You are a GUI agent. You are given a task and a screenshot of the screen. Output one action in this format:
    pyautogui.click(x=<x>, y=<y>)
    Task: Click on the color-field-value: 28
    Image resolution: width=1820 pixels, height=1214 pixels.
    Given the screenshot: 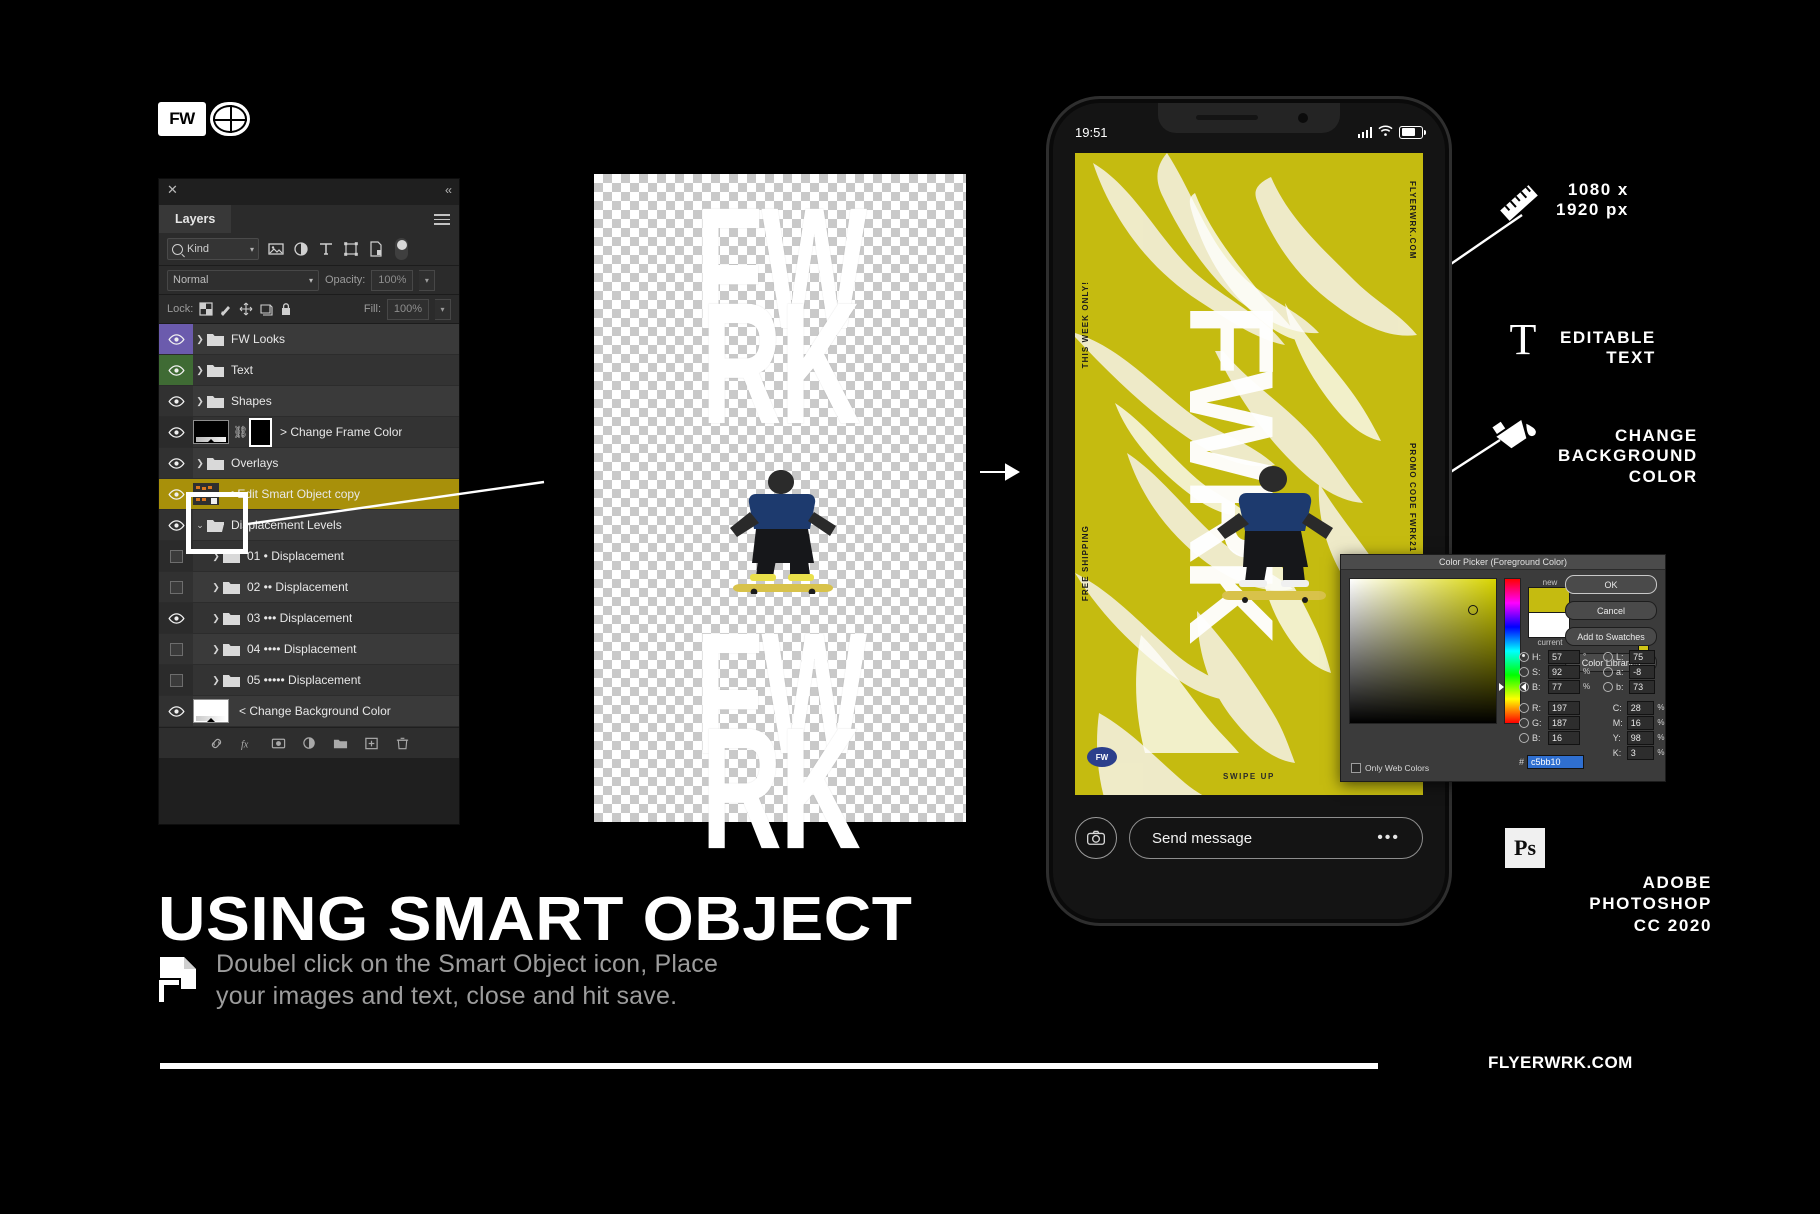 What is the action you would take?
    pyautogui.click(x=1640, y=707)
    